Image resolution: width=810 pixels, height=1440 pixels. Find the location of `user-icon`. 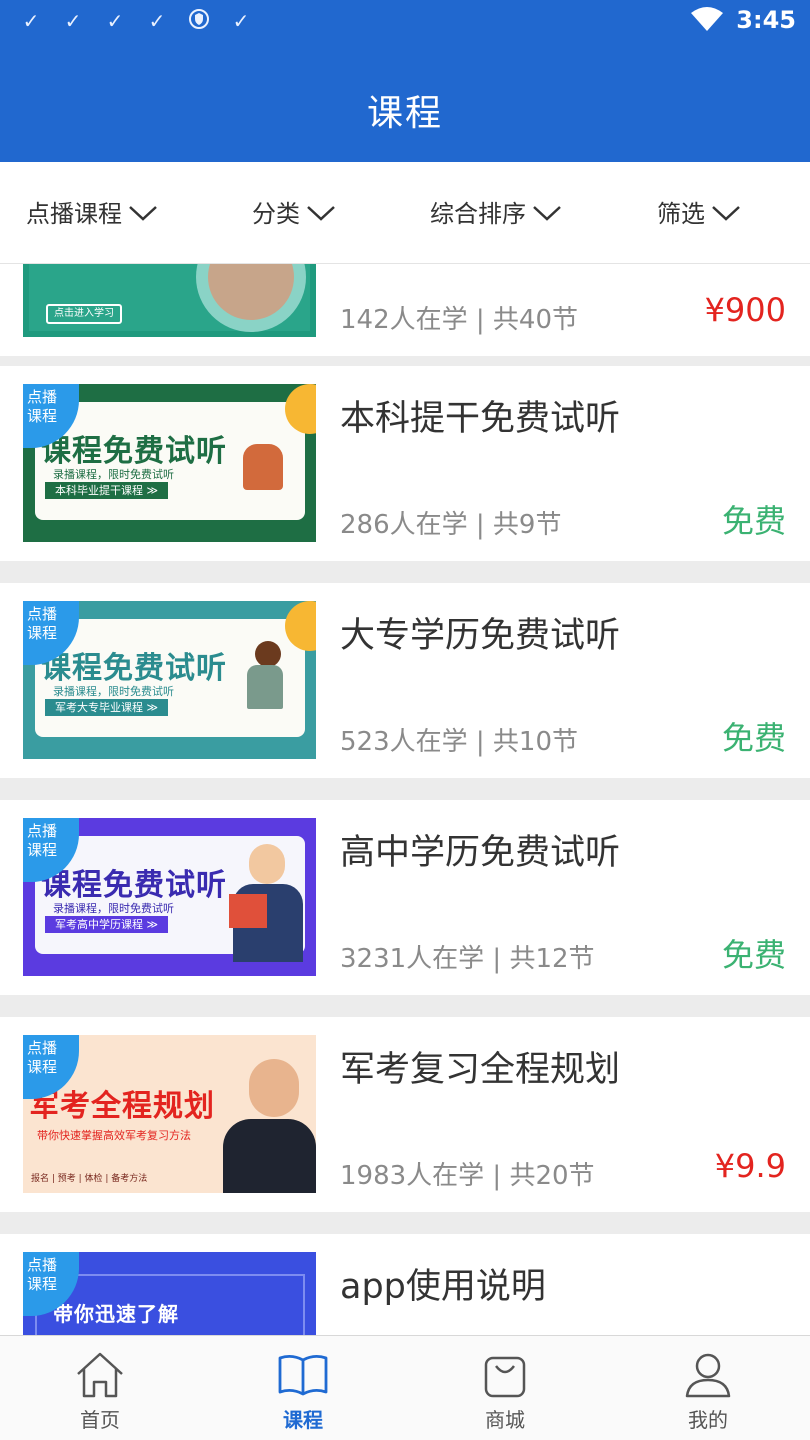

user-icon is located at coordinates (708, 1375).